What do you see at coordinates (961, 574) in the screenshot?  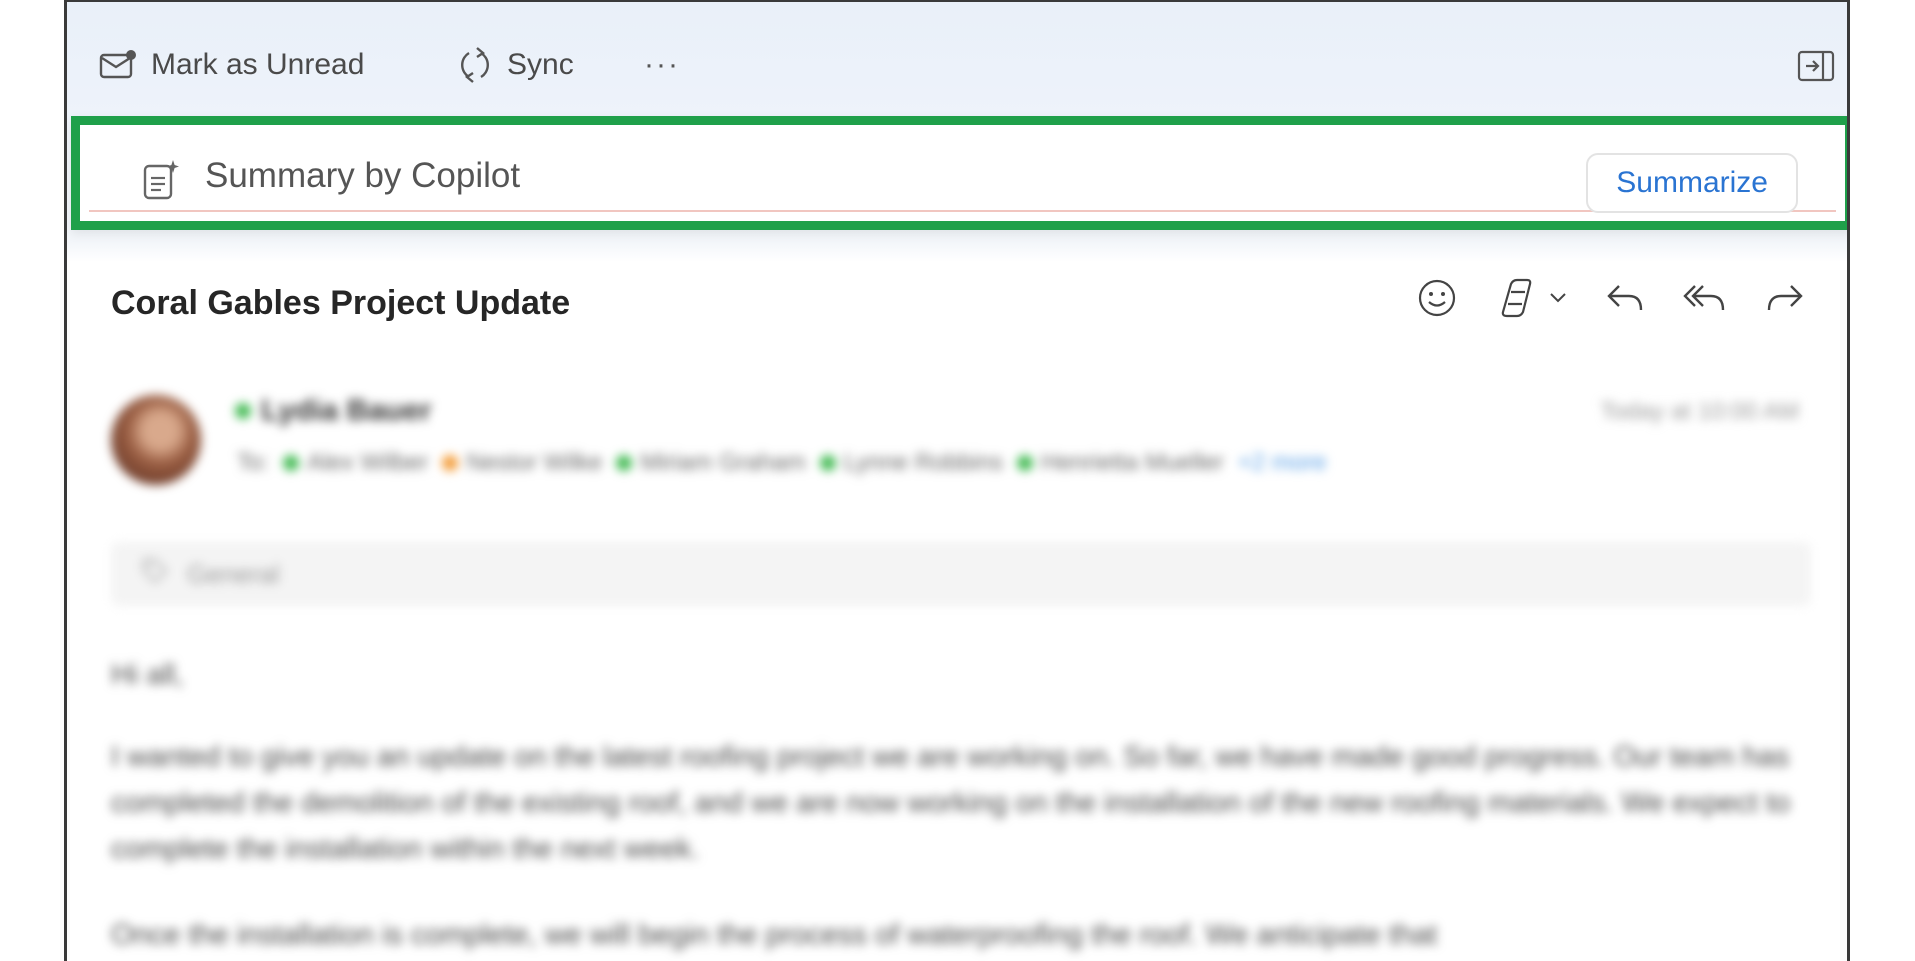 I see `category-bar: General` at bounding box center [961, 574].